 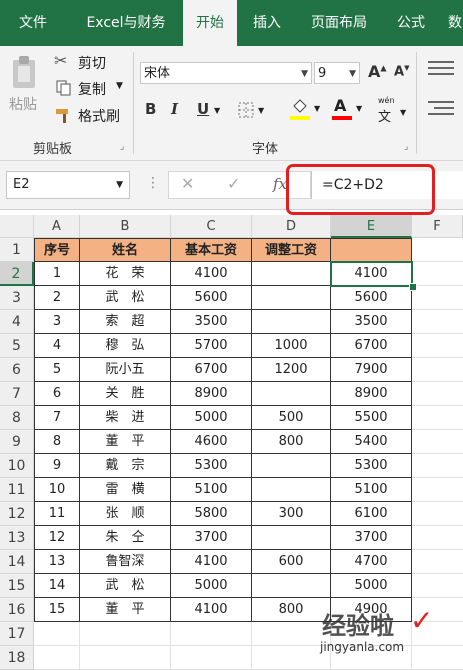 What do you see at coordinates (57, 562) in the screenshot?
I see `table-cell: 13` at bounding box center [57, 562].